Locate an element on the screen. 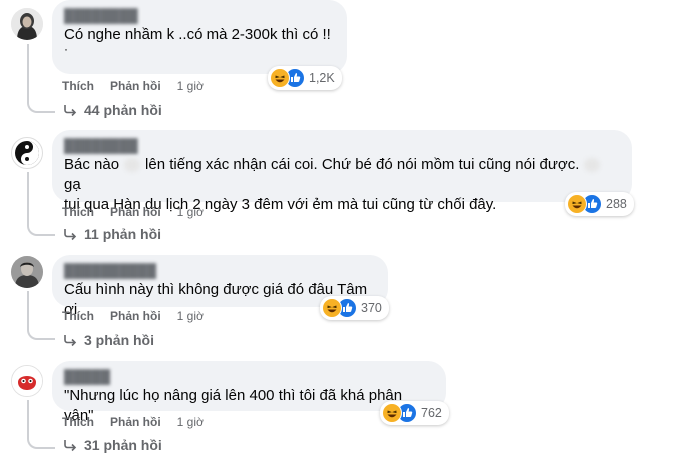 The height and width of the screenshot is (458, 675). reaction-summary: 762 is located at coordinates (414, 413).